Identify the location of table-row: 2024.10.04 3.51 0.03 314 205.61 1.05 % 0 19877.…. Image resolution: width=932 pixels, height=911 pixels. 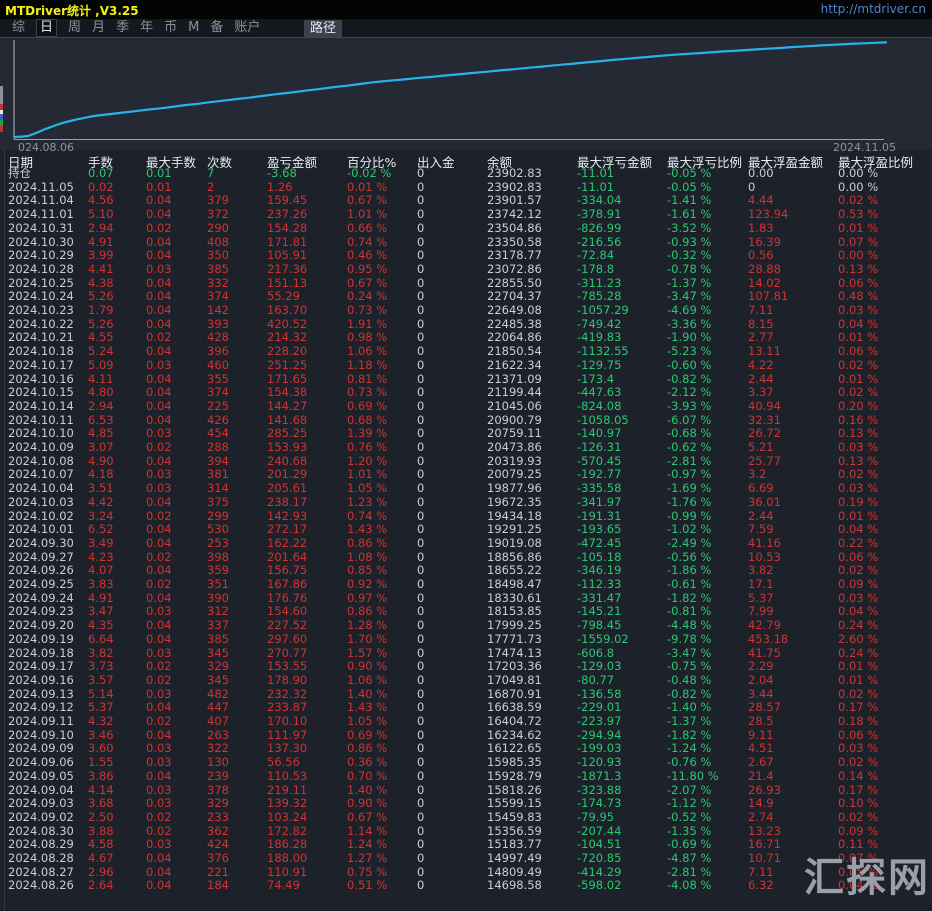
(466, 488).